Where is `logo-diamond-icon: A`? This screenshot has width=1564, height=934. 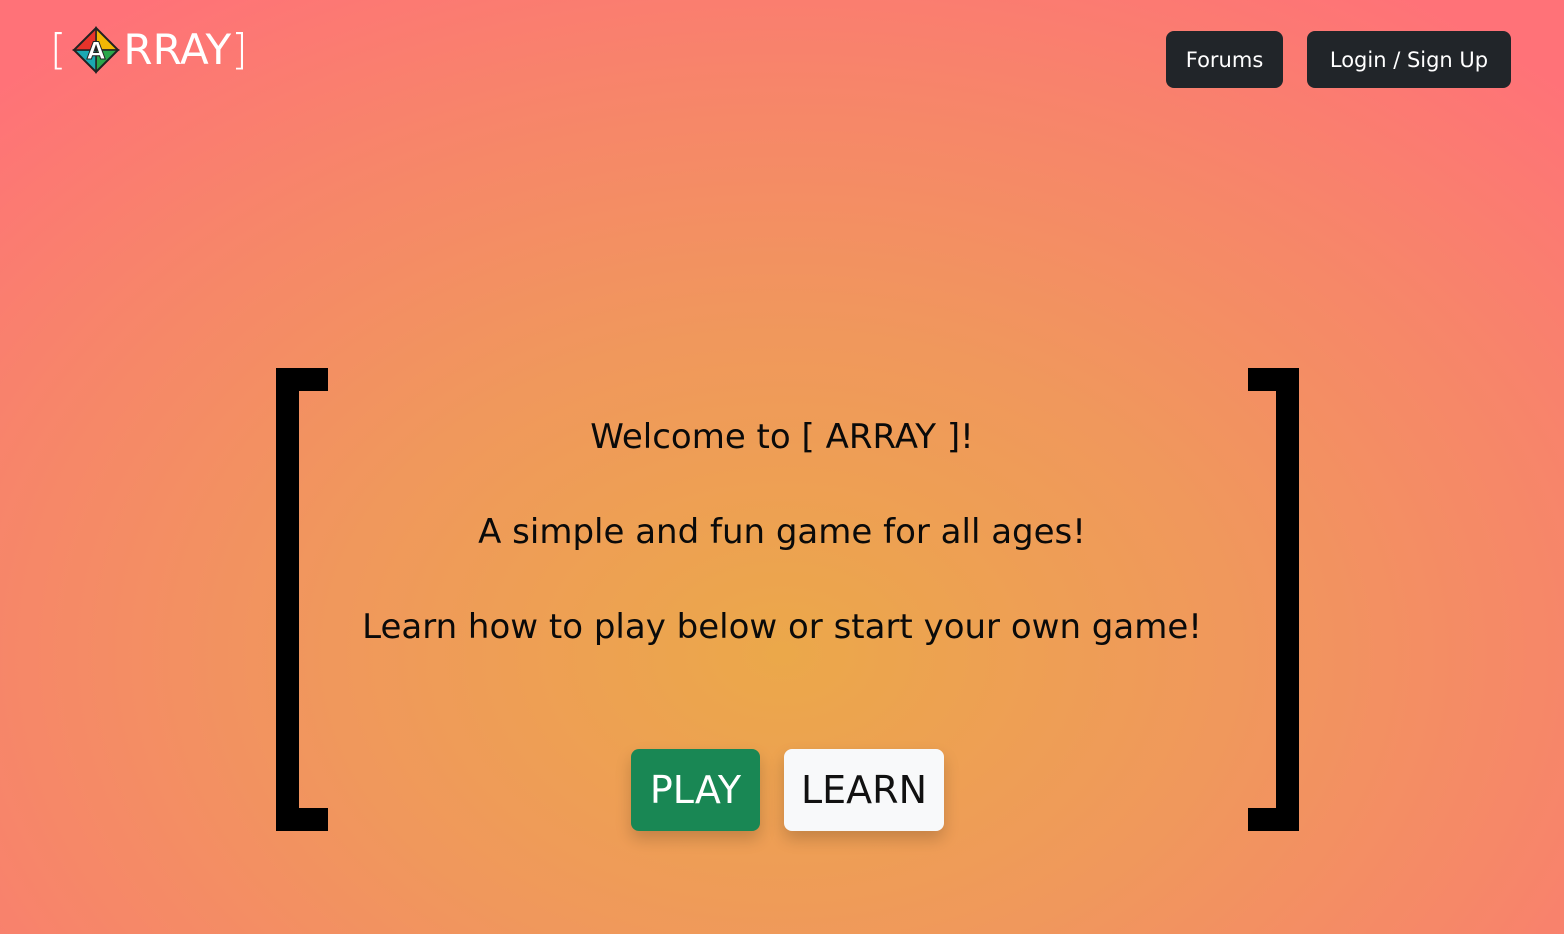
logo-diamond-icon: A is located at coordinates (96, 50).